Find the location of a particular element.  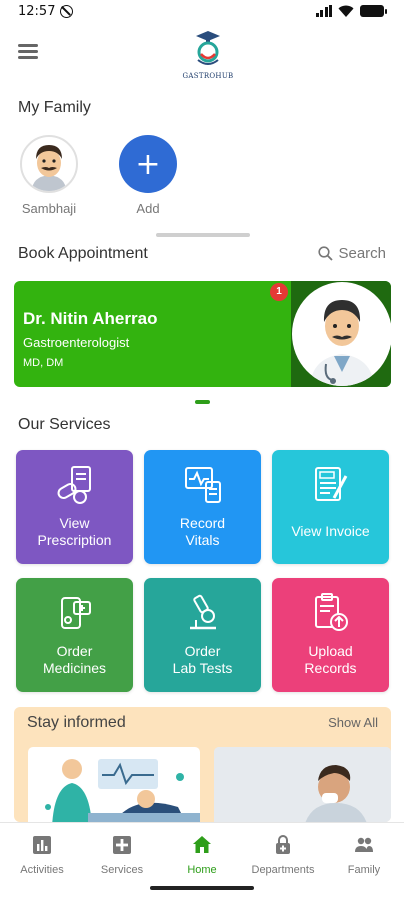

app-logo: GASTROHUB is located at coordinates (208, 56).